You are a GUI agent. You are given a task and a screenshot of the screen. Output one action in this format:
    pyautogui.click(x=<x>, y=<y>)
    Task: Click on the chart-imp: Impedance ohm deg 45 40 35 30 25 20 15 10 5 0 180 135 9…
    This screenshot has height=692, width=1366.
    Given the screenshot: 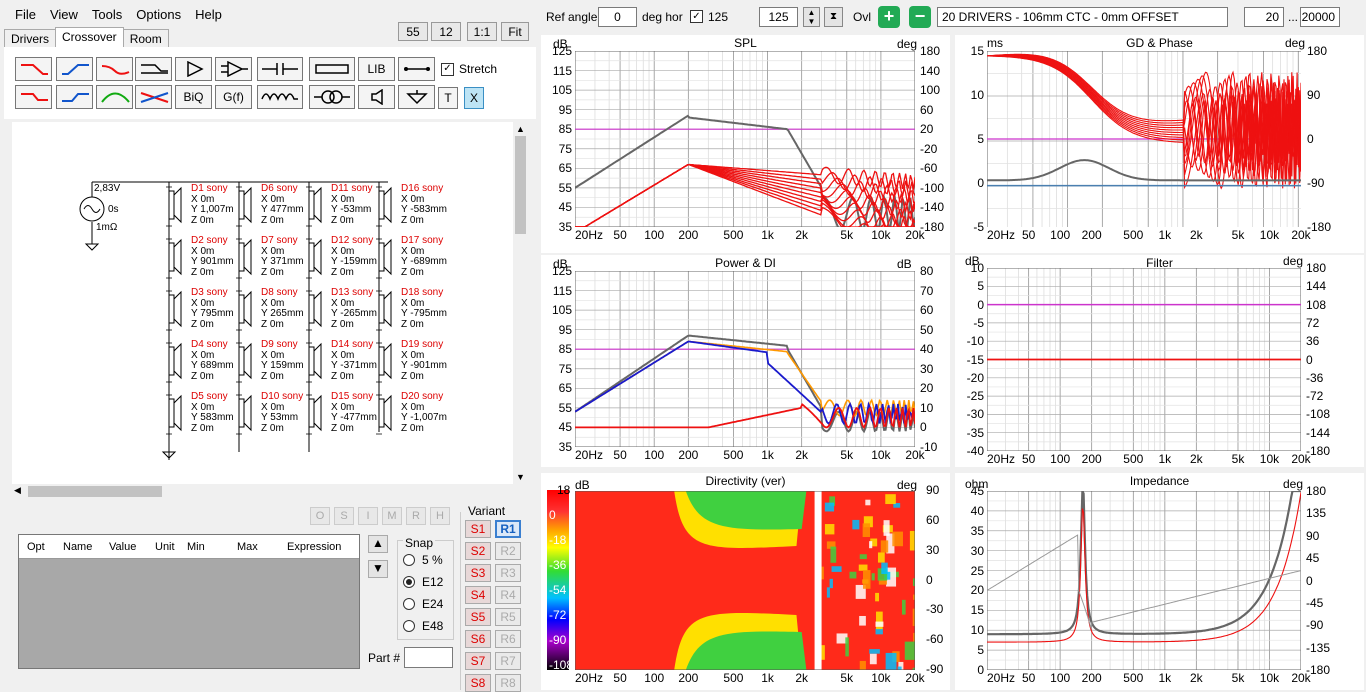 What is the action you would take?
    pyautogui.click(x=1159, y=581)
    